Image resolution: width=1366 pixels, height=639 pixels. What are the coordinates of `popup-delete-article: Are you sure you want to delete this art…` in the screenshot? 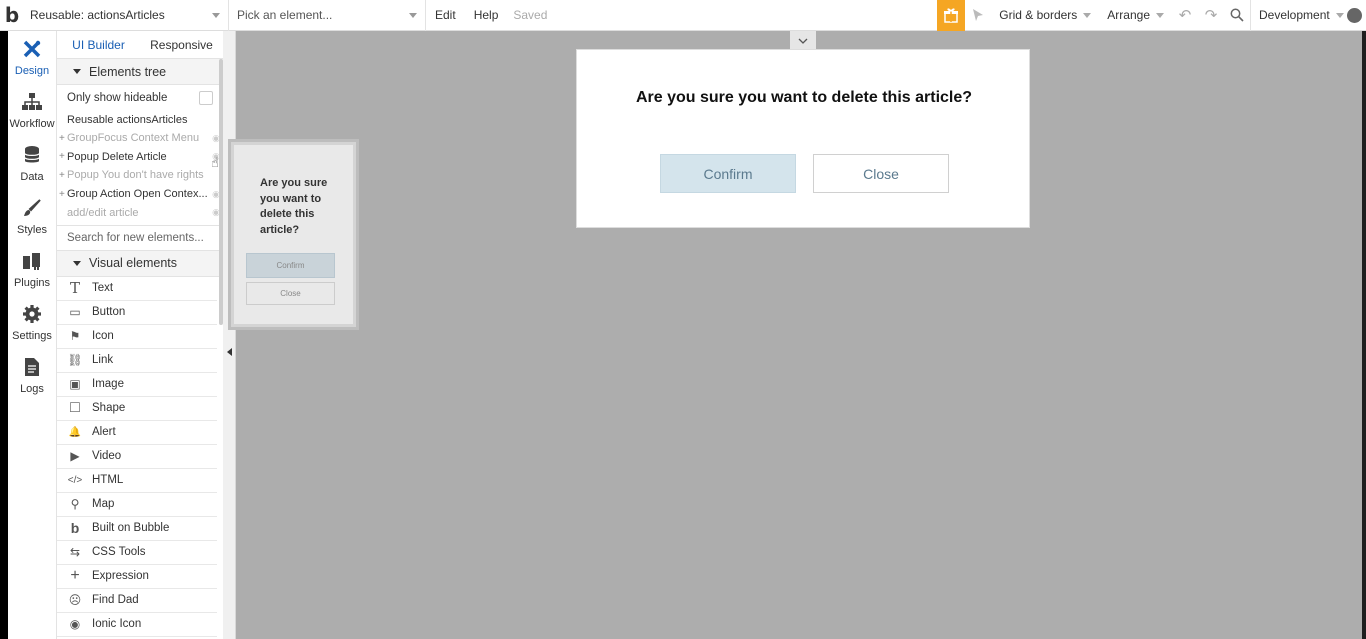 It's located at (803, 138).